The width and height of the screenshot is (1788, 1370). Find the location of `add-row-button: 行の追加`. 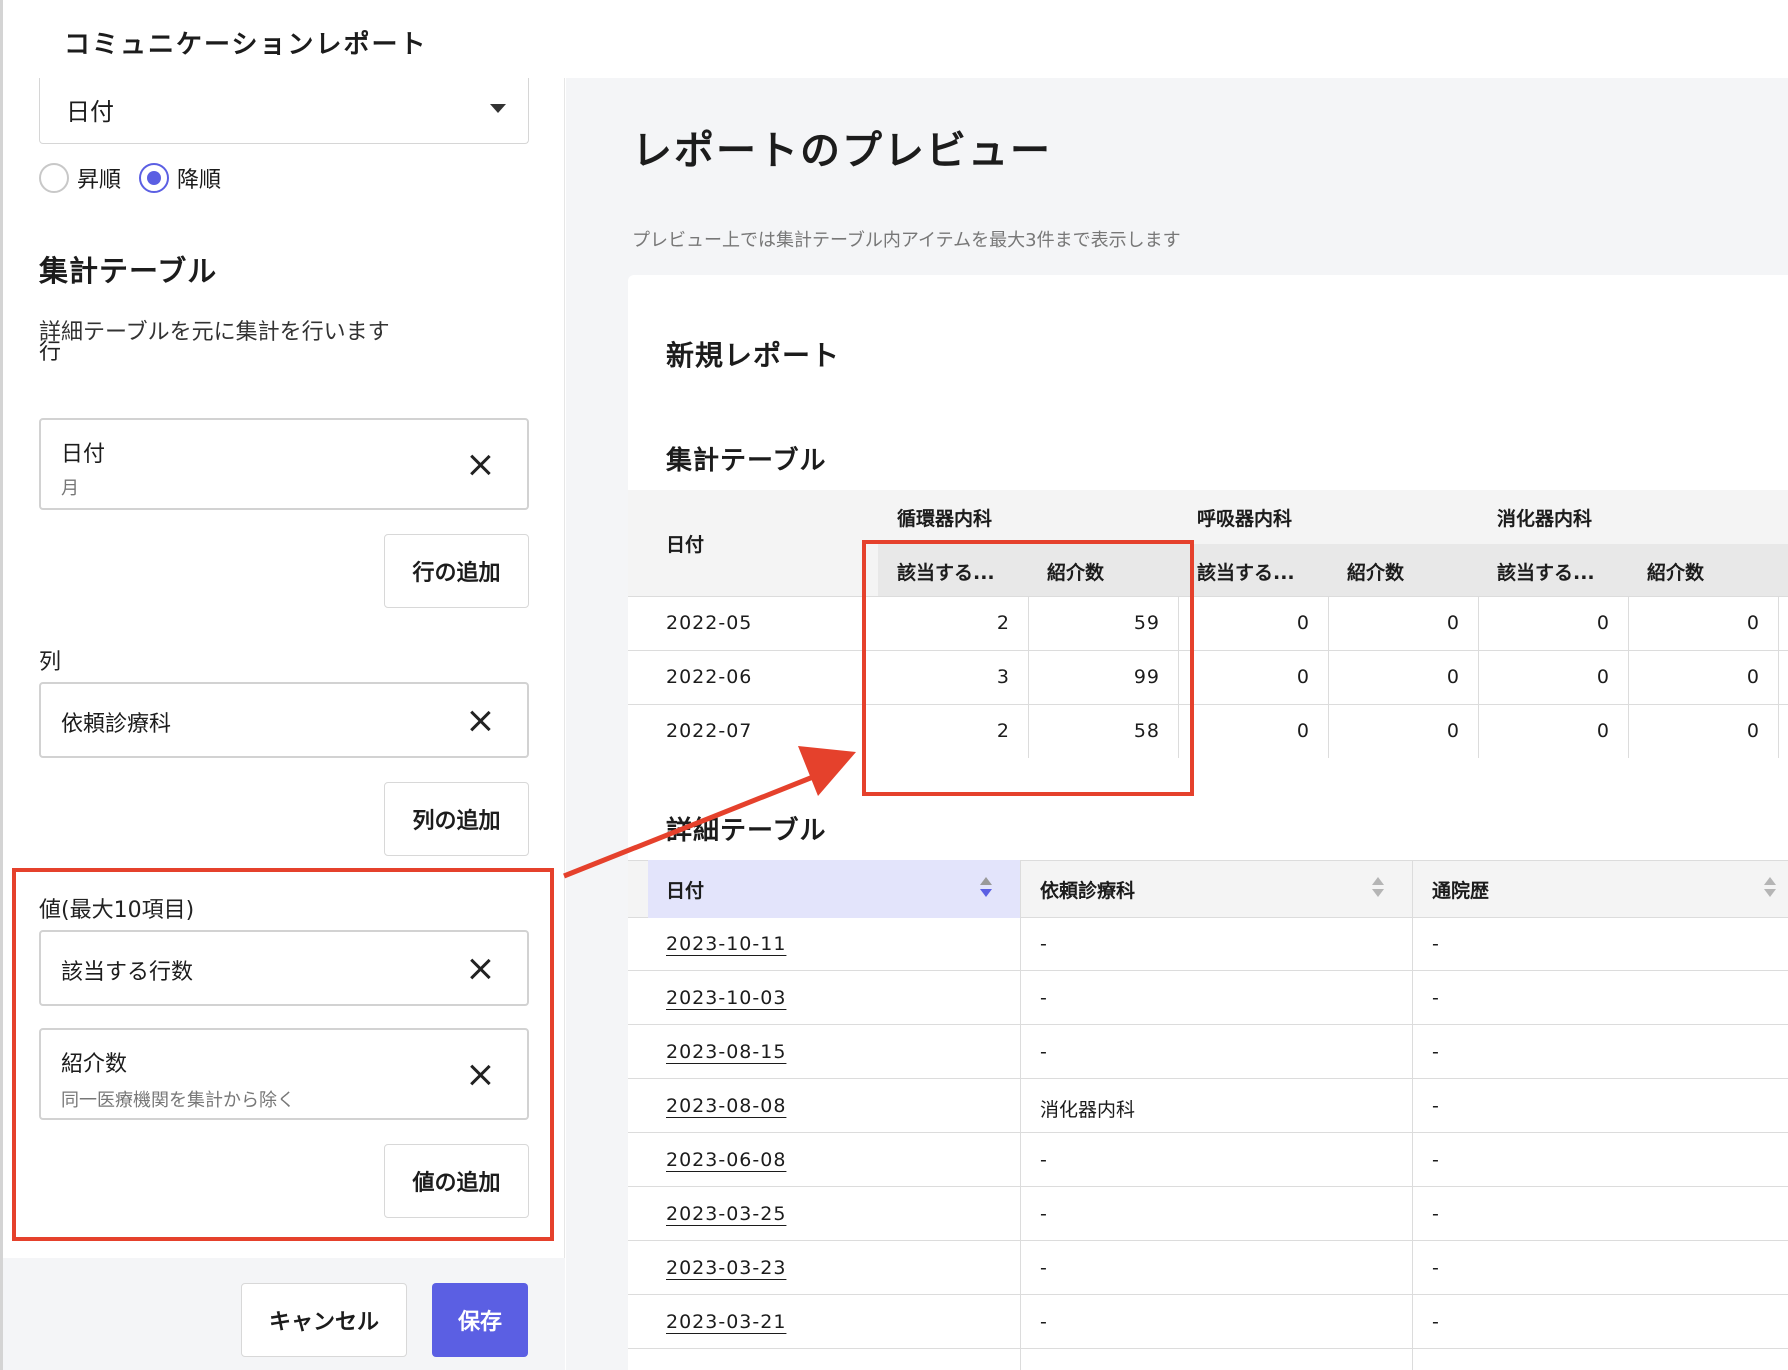

add-row-button: 行の追加 is located at coordinates (456, 571).